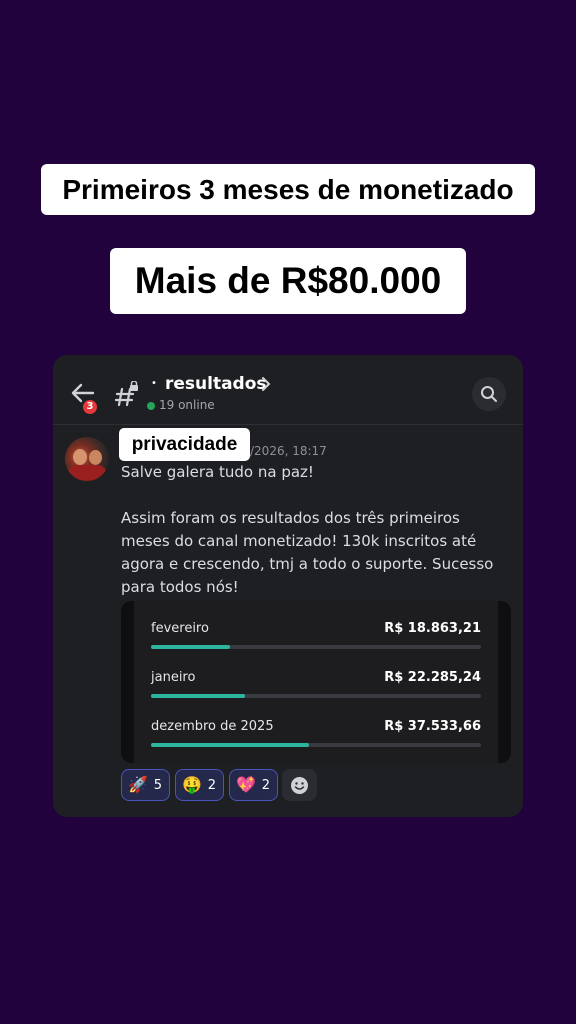 The image size is (576, 1024). What do you see at coordinates (90, 407) in the screenshot?
I see `unread-badge: 3` at bounding box center [90, 407].